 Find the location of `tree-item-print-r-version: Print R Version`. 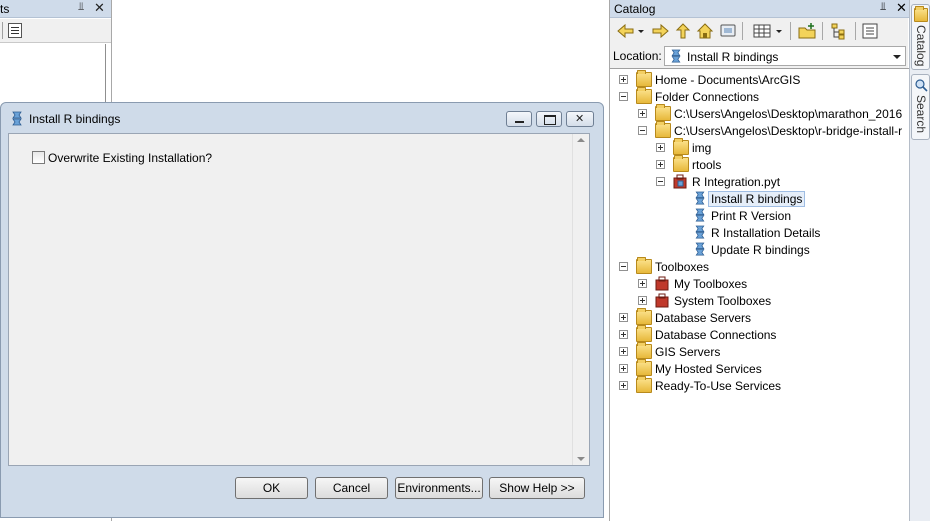

tree-item-print-r-version: Print R Version is located at coordinates (759, 215).